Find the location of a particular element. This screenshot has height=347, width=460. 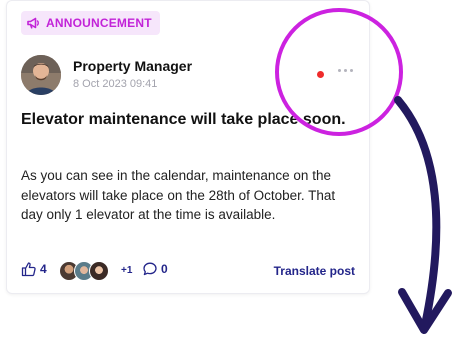

post-footer: 4 +1 0 Translate post is located at coordinates (188, 271).